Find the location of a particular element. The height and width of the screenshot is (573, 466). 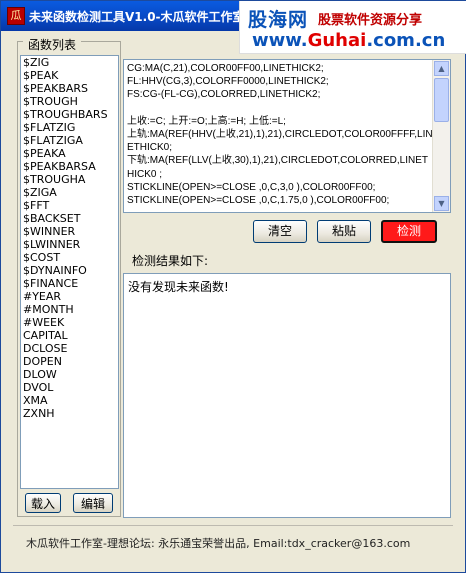

list-item: DOPEN is located at coordinates (69, 361).